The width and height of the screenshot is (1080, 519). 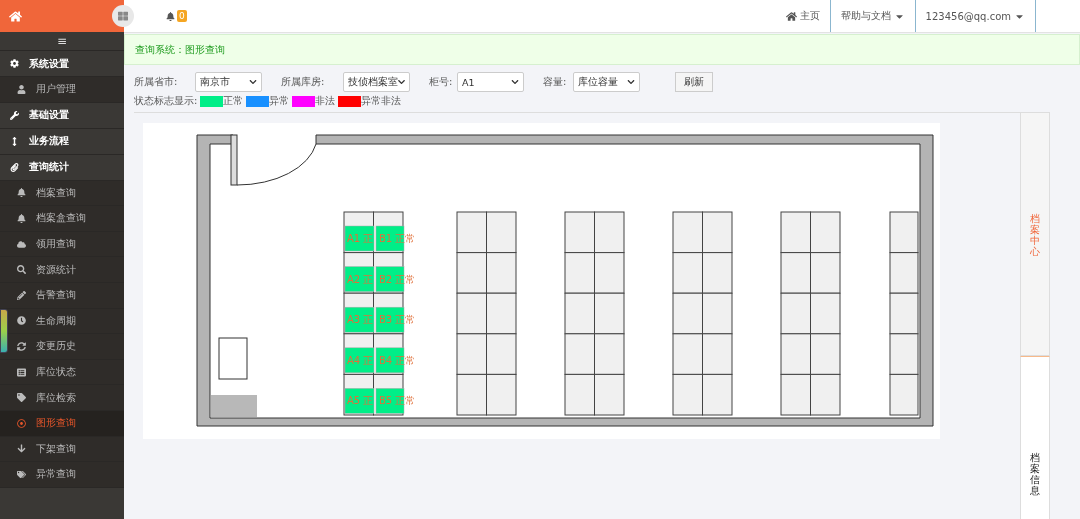 I want to click on sidebar-item: 档案查询, so click(x=62, y=193).